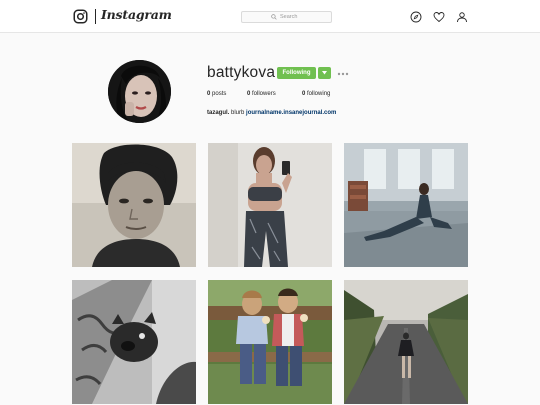 The image size is (540, 405). Describe the element at coordinates (319, 94) in the screenshot. I see `following-label: following` at that location.